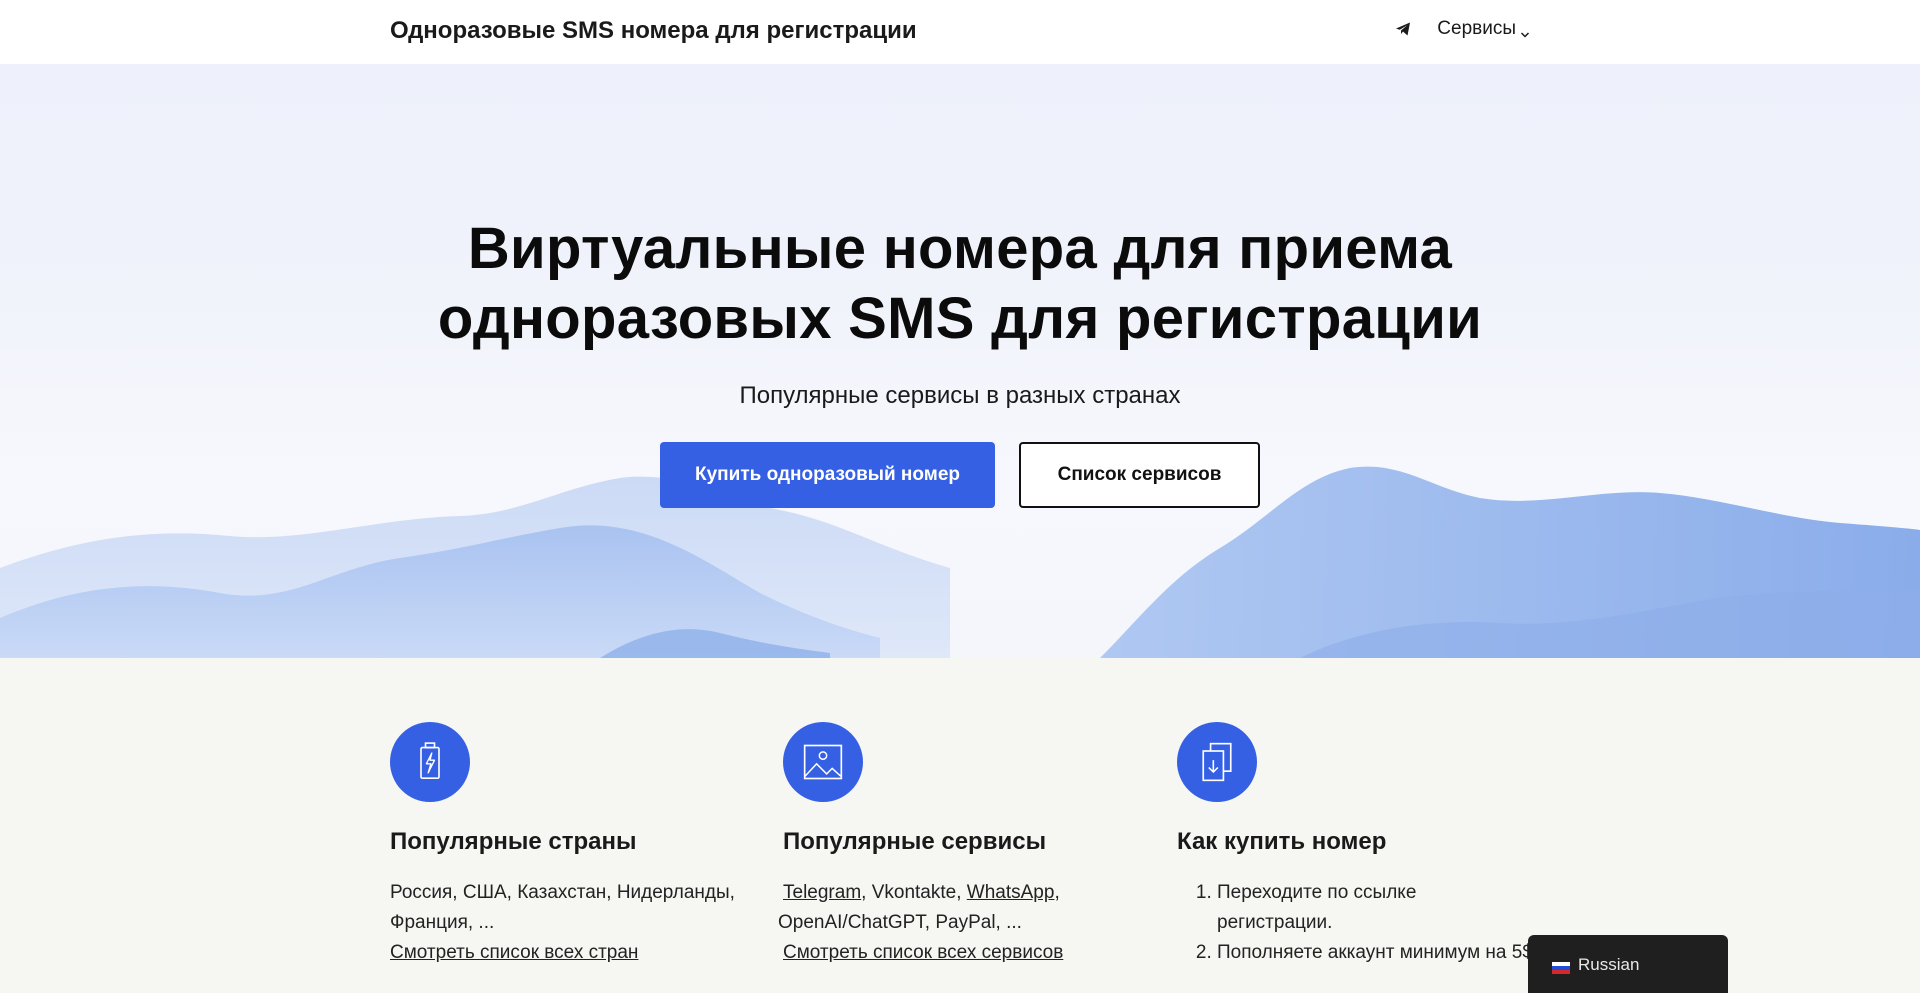 This screenshot has height=993, width=1920. Describe the element at coordinates (1476, 28) in the screenshot. I see `services-menu-label: Сервисы` at that location.